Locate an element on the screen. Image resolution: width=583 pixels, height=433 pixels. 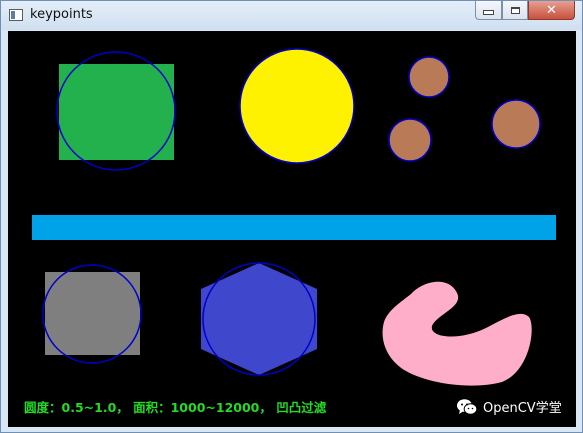
close-icon: ✕ is located at coordinates (551, 10).